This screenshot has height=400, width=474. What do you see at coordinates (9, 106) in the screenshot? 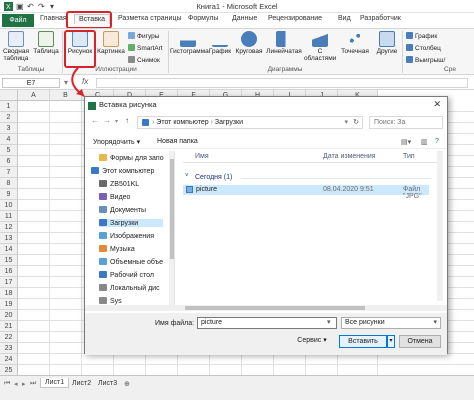
I see `row-header-1: 1` at bounding box center [9, 106].